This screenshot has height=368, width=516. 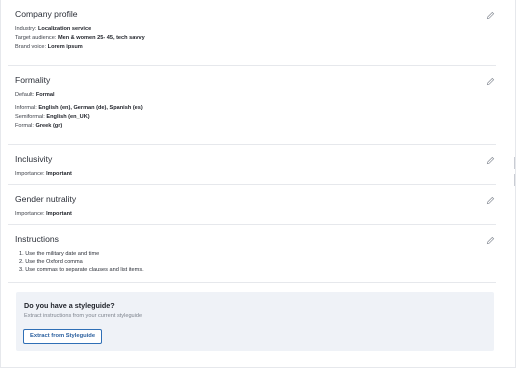 I want to click on row-label: Formal:, so click(x=24, y=126).